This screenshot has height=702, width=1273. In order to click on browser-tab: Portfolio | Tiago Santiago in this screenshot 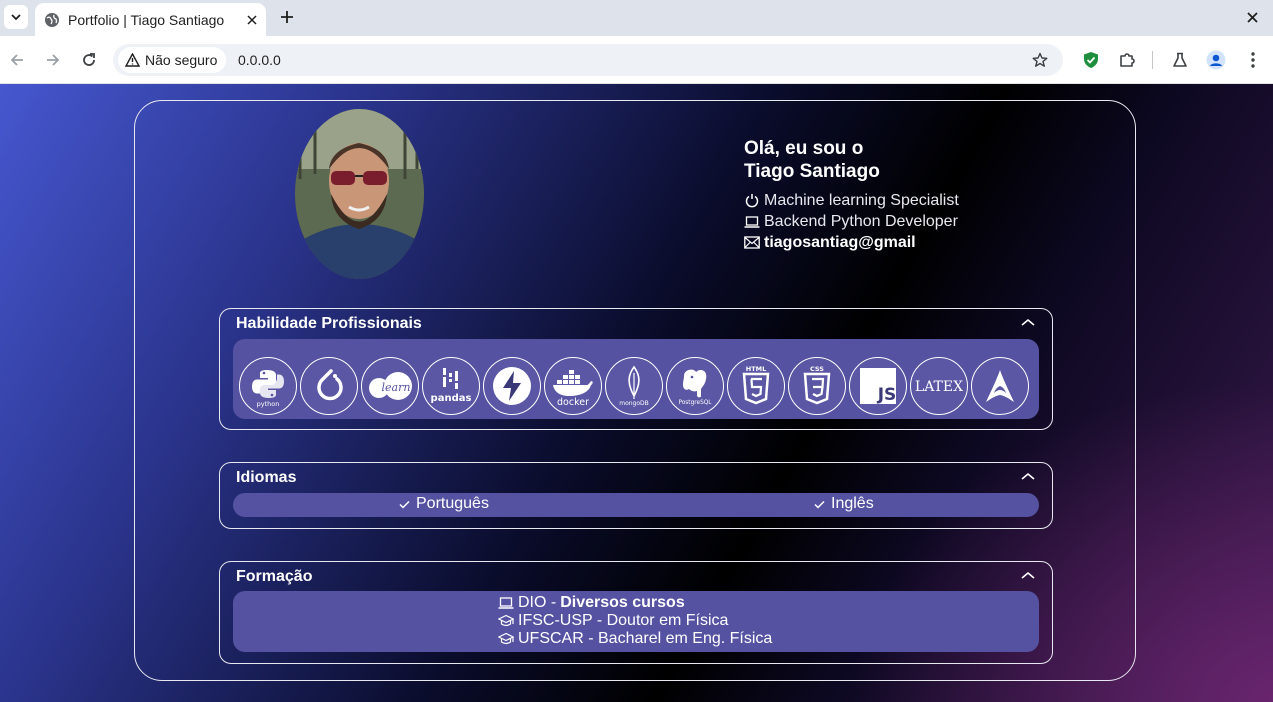, I will do `click(150, 19)`.